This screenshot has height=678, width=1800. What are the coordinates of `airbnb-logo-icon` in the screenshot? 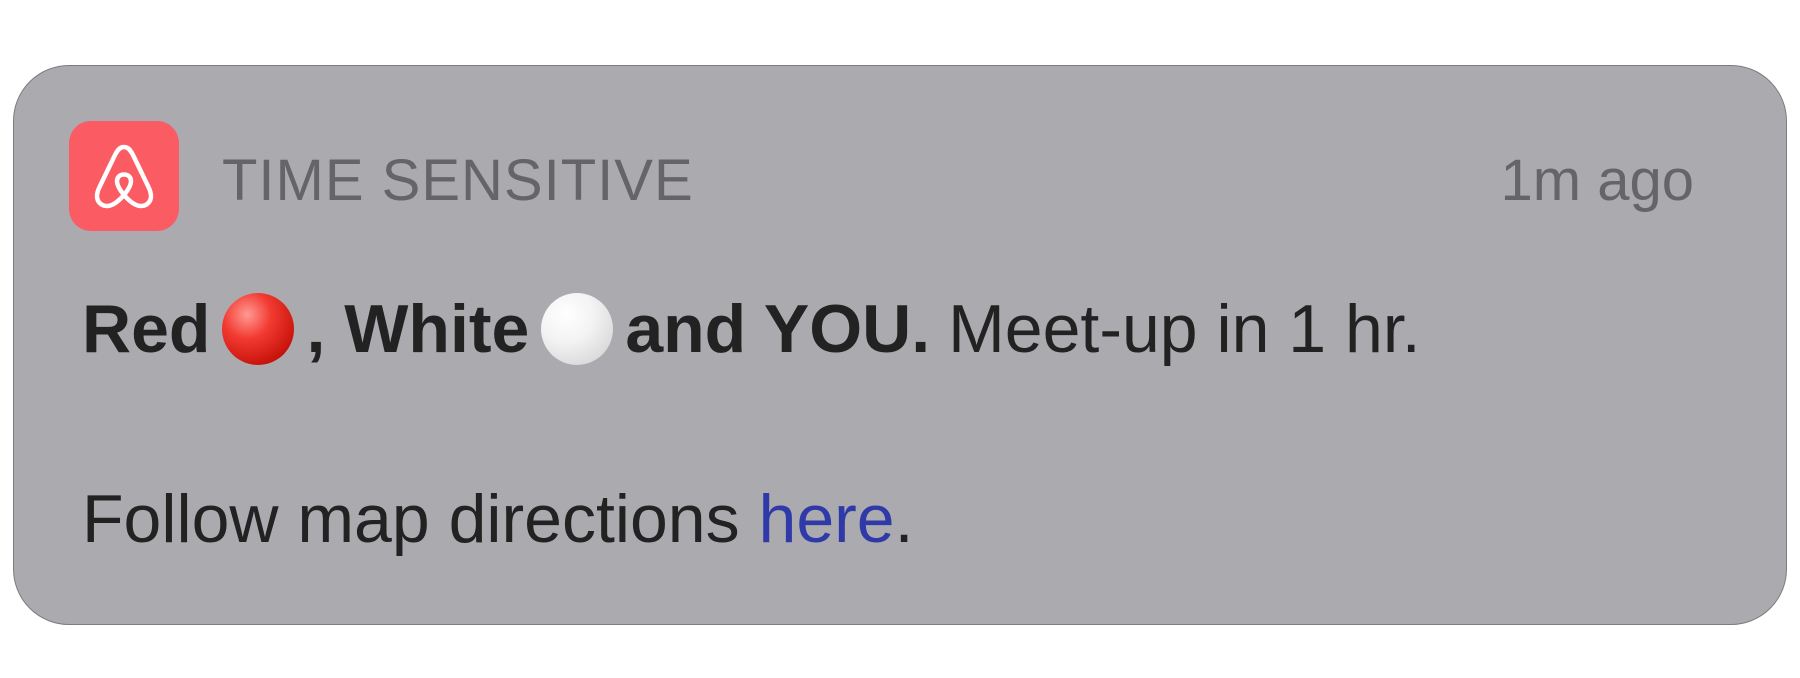 It's located at (124, 176).